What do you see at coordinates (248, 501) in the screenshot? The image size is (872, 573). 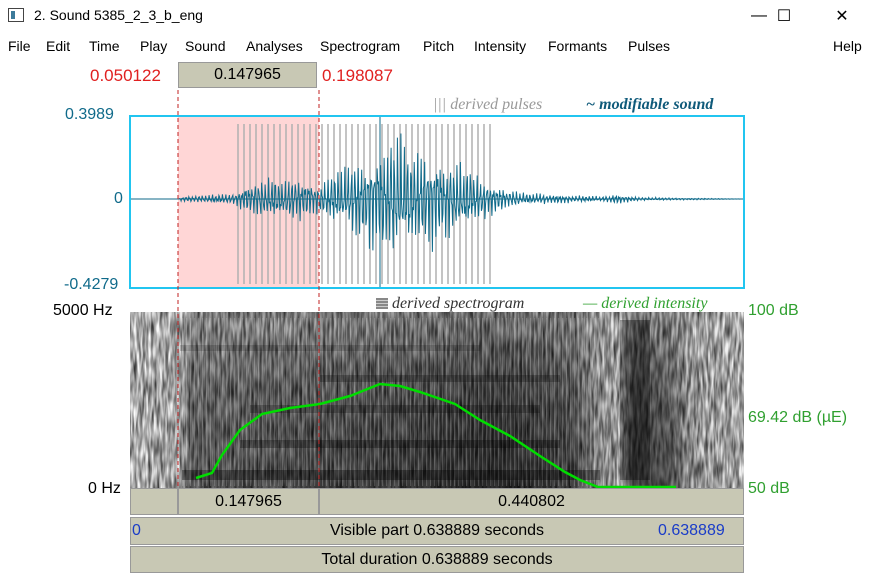 I see `time-bar-selection: 0.147965` at bounding box center [248, 501].